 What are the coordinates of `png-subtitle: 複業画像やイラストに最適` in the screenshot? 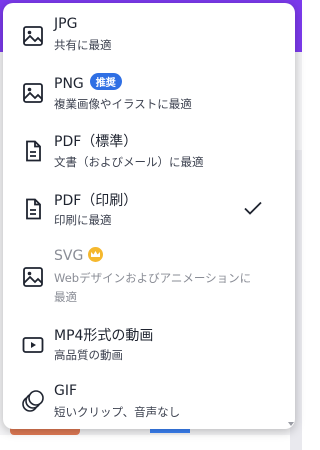 It's located at (123, 104).